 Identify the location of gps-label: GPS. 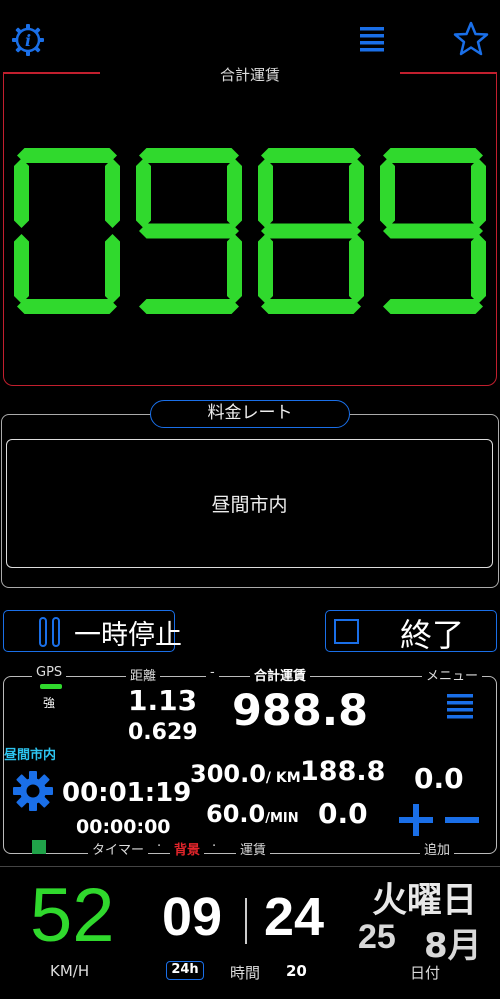
(49, 672).